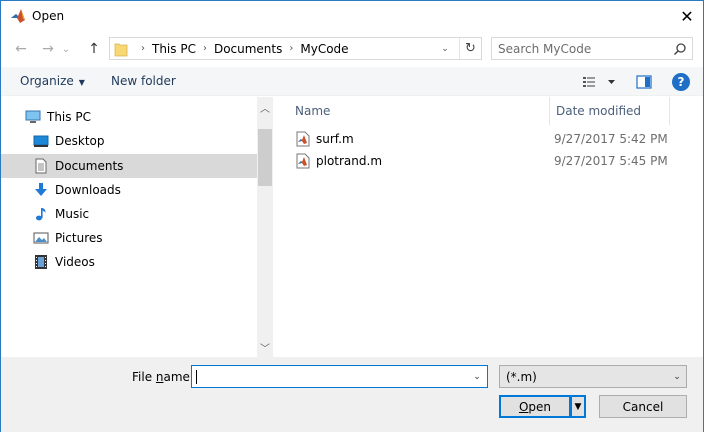 The height and width of the screenshot is (432, 704). Describe the element at coordinates (144, 377) in the screenshot. I see `file-name-label-part: File` at that location.